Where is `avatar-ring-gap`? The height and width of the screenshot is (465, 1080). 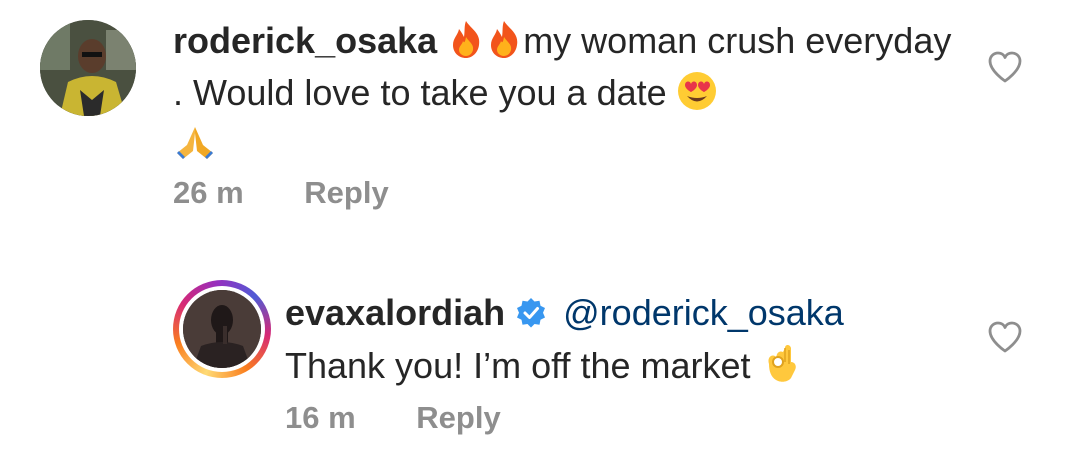 avatar-ring-gap is located at coordinates (222, 329).